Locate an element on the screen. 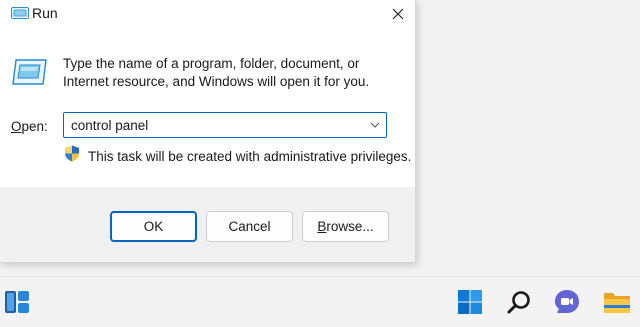  close-icon is located at coordinates (398, 14).